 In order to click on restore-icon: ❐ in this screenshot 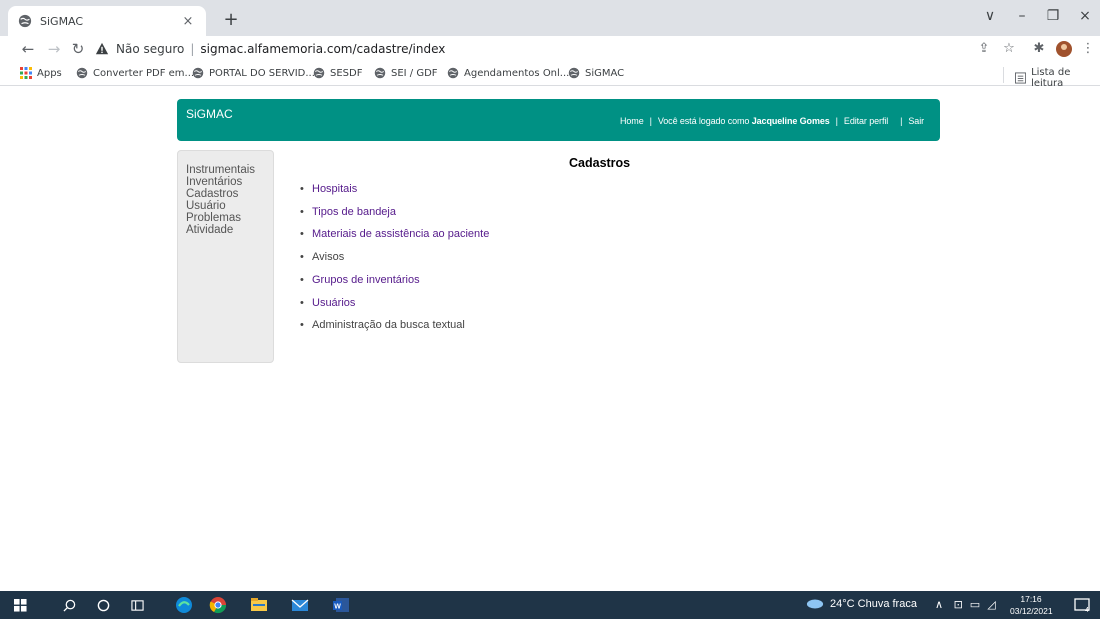, I will do `click(1053, 16)`.